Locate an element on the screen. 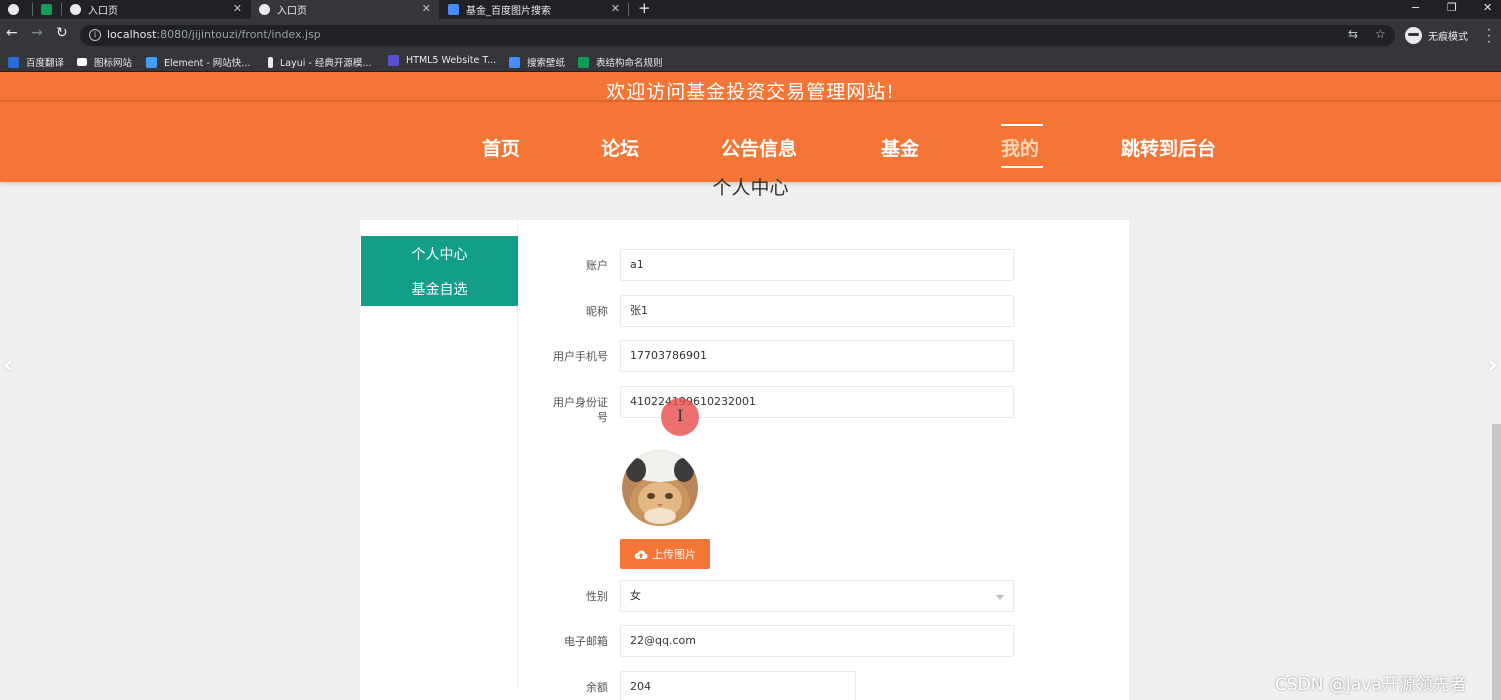  incognito-label: 无痕模式 is located at coordinates (1448, 37).